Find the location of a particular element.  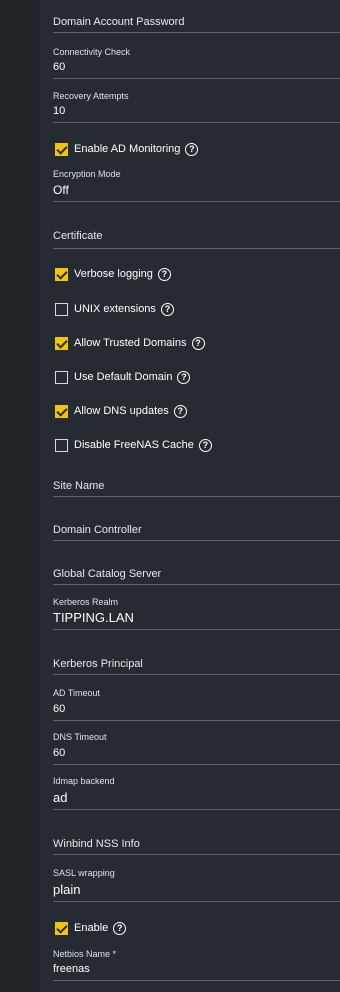

encryption-mode-value: Off is located at coordinates (61, 190).